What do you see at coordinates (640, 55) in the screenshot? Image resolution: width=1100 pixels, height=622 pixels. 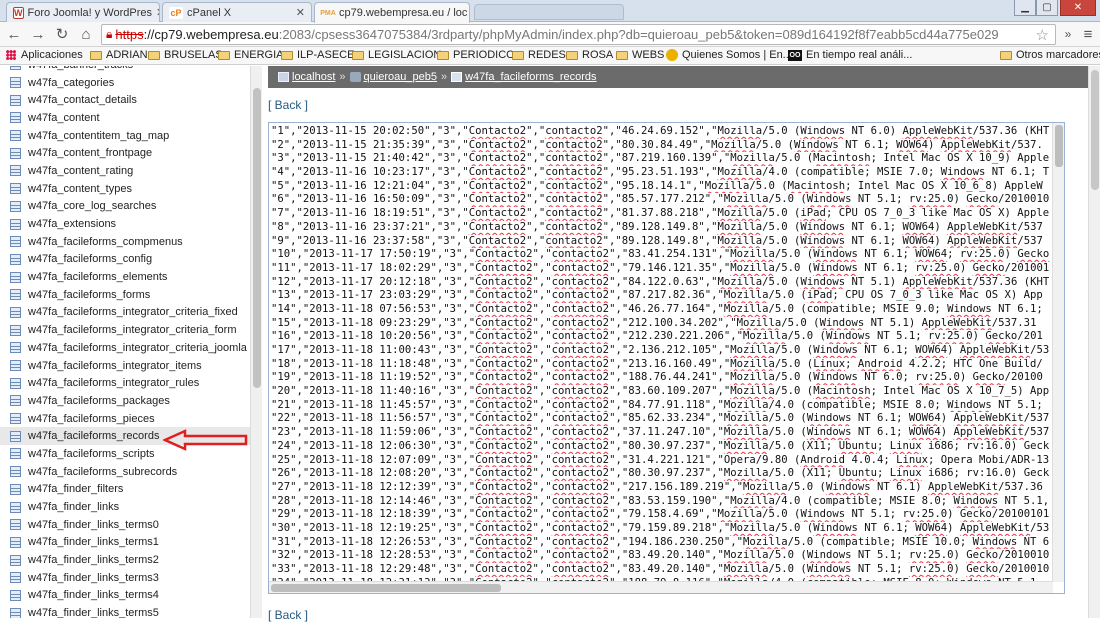 I see `bookmark-folder-webs: WEBS` at bounding box center [640, 55].